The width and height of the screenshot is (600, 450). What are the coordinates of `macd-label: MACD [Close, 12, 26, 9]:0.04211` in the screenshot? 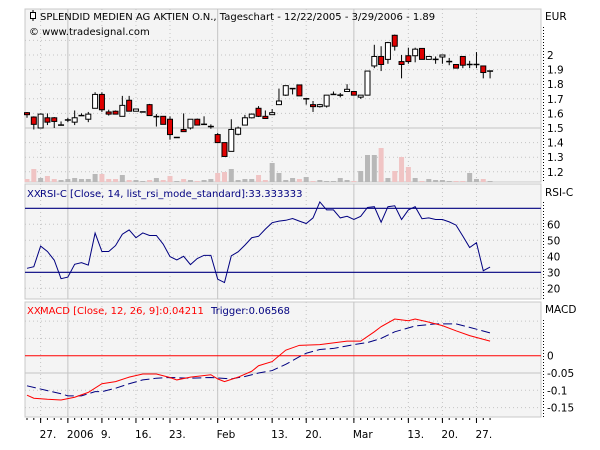 It's located at (122, 311).